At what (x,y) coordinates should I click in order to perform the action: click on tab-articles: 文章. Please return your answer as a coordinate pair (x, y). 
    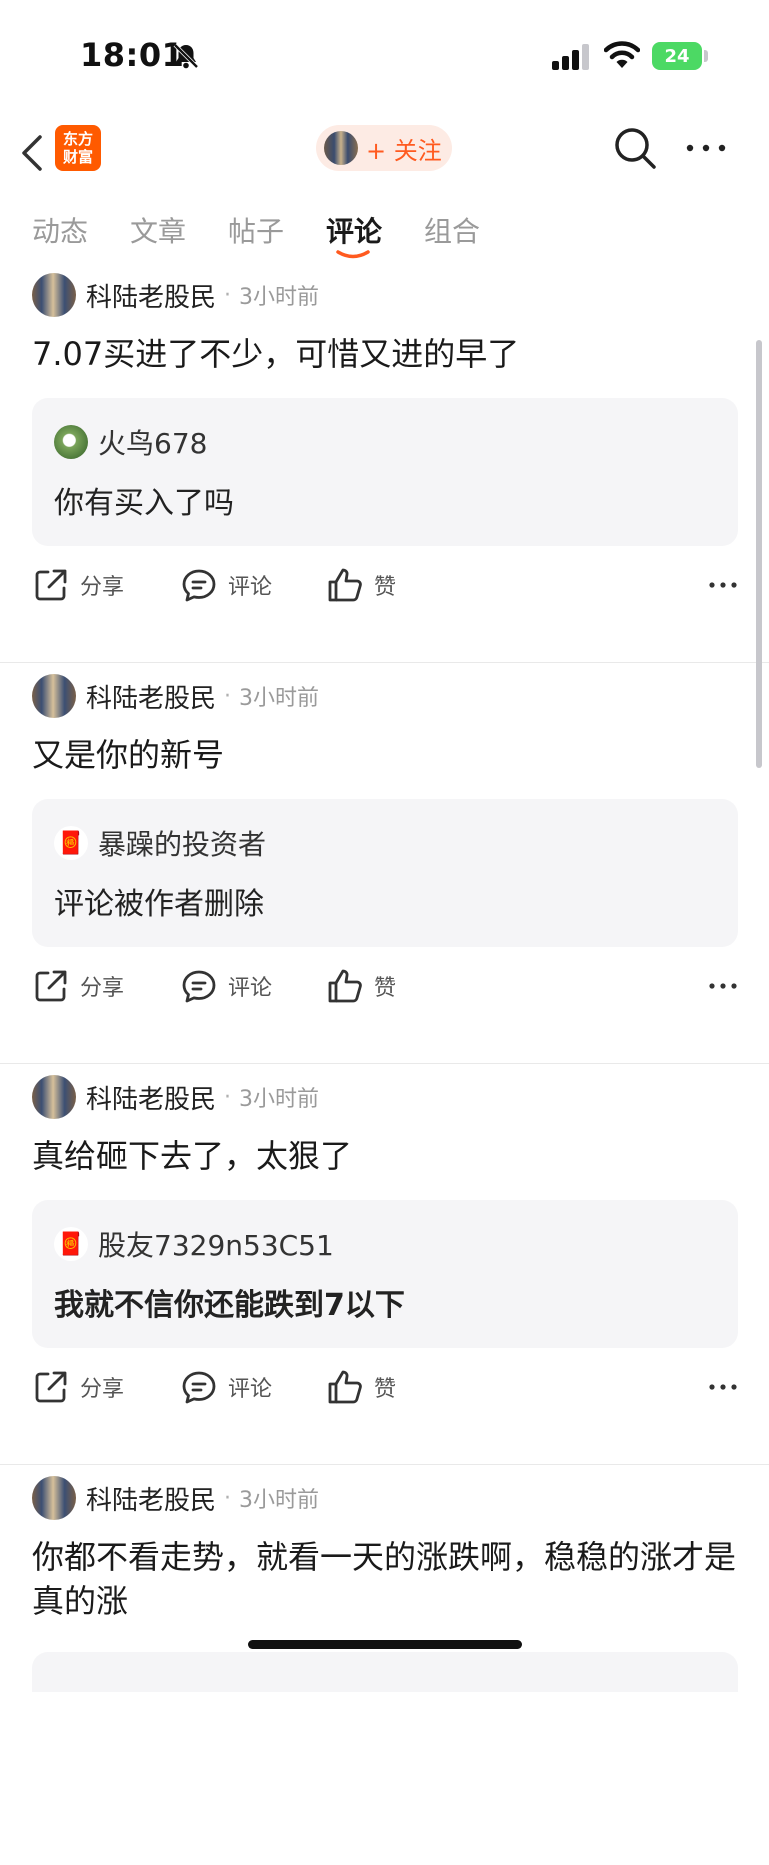
    Looking at the image, I should click on (158, 230).